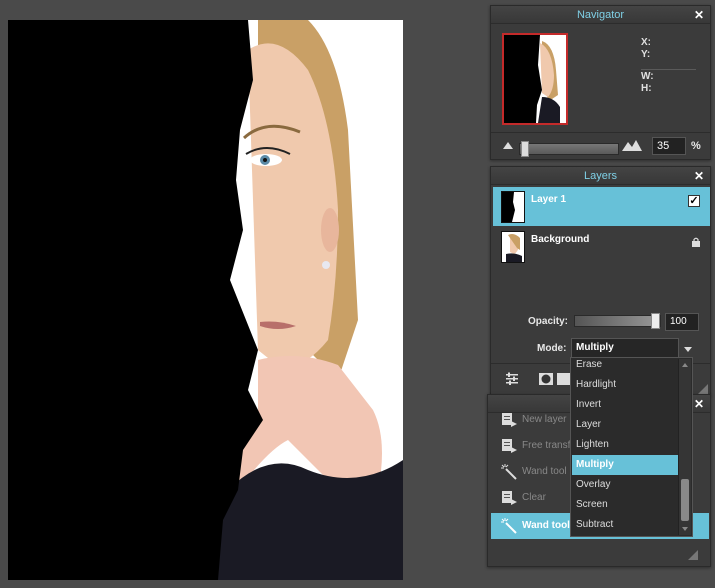 Image resolution: width=715 pixels, height=588 pixels. What do you see at coordinates (694, 201) in the screenshot?
I see `visibility-checkbox: ✓` at bounding box center [694, 201].